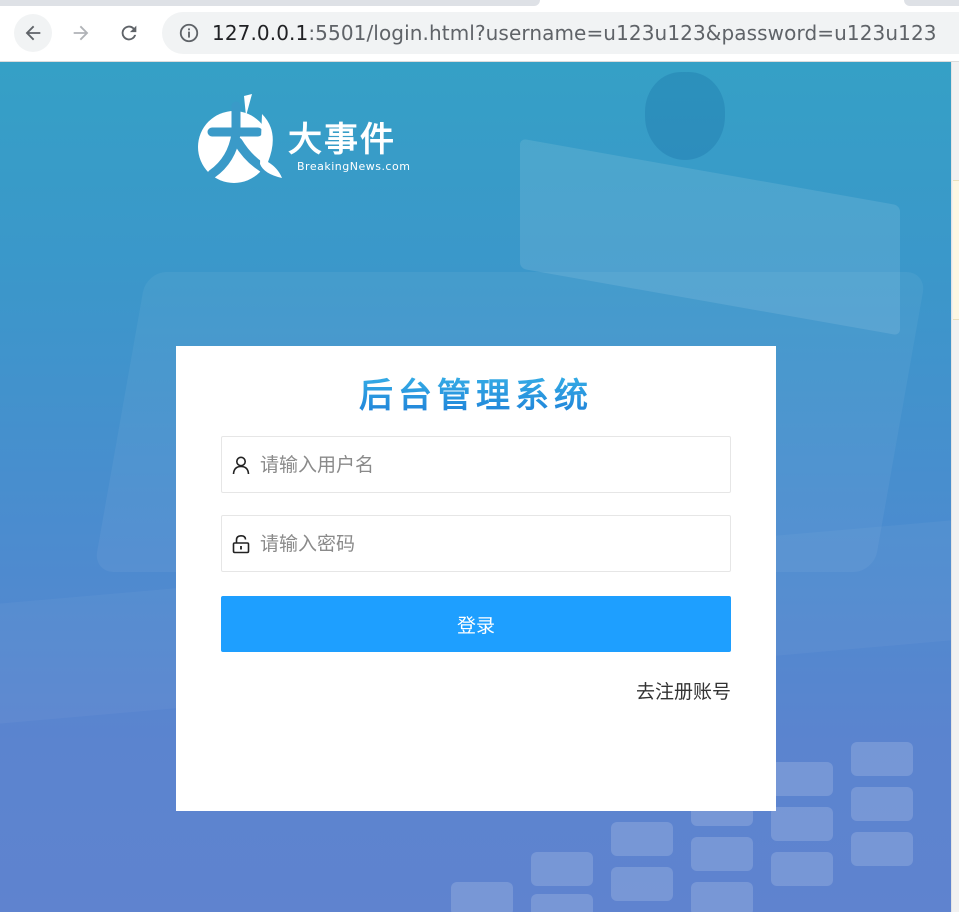  What do you see at coordinates (476, 392) in the screenshot?
I see `login-title: 后台管理系统` at bounding box center [476, 392].